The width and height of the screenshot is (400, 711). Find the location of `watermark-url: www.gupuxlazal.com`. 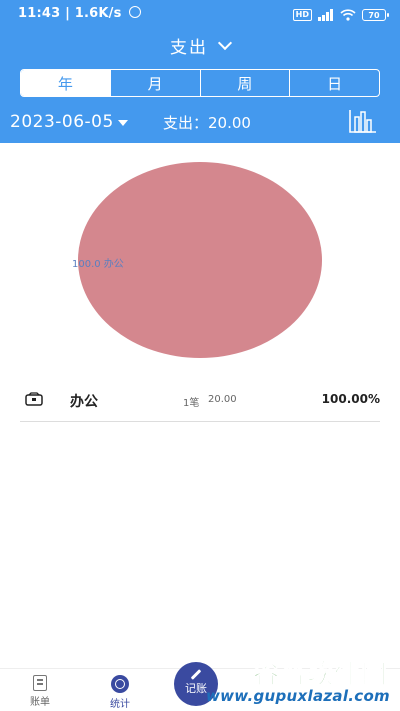

watermark-url: www.gupuxlazal.com is located at coordinates (297, 696).